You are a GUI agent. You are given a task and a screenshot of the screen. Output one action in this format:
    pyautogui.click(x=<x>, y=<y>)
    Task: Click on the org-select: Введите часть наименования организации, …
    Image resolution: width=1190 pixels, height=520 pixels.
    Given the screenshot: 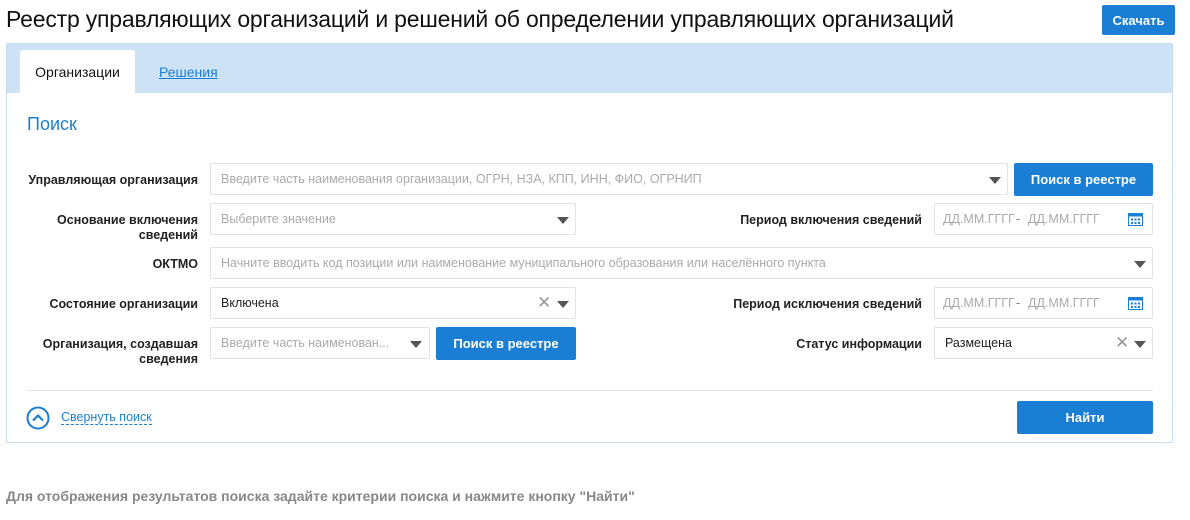 What is the action you would take?
    pyautogui.click(x=609, y=179)
    